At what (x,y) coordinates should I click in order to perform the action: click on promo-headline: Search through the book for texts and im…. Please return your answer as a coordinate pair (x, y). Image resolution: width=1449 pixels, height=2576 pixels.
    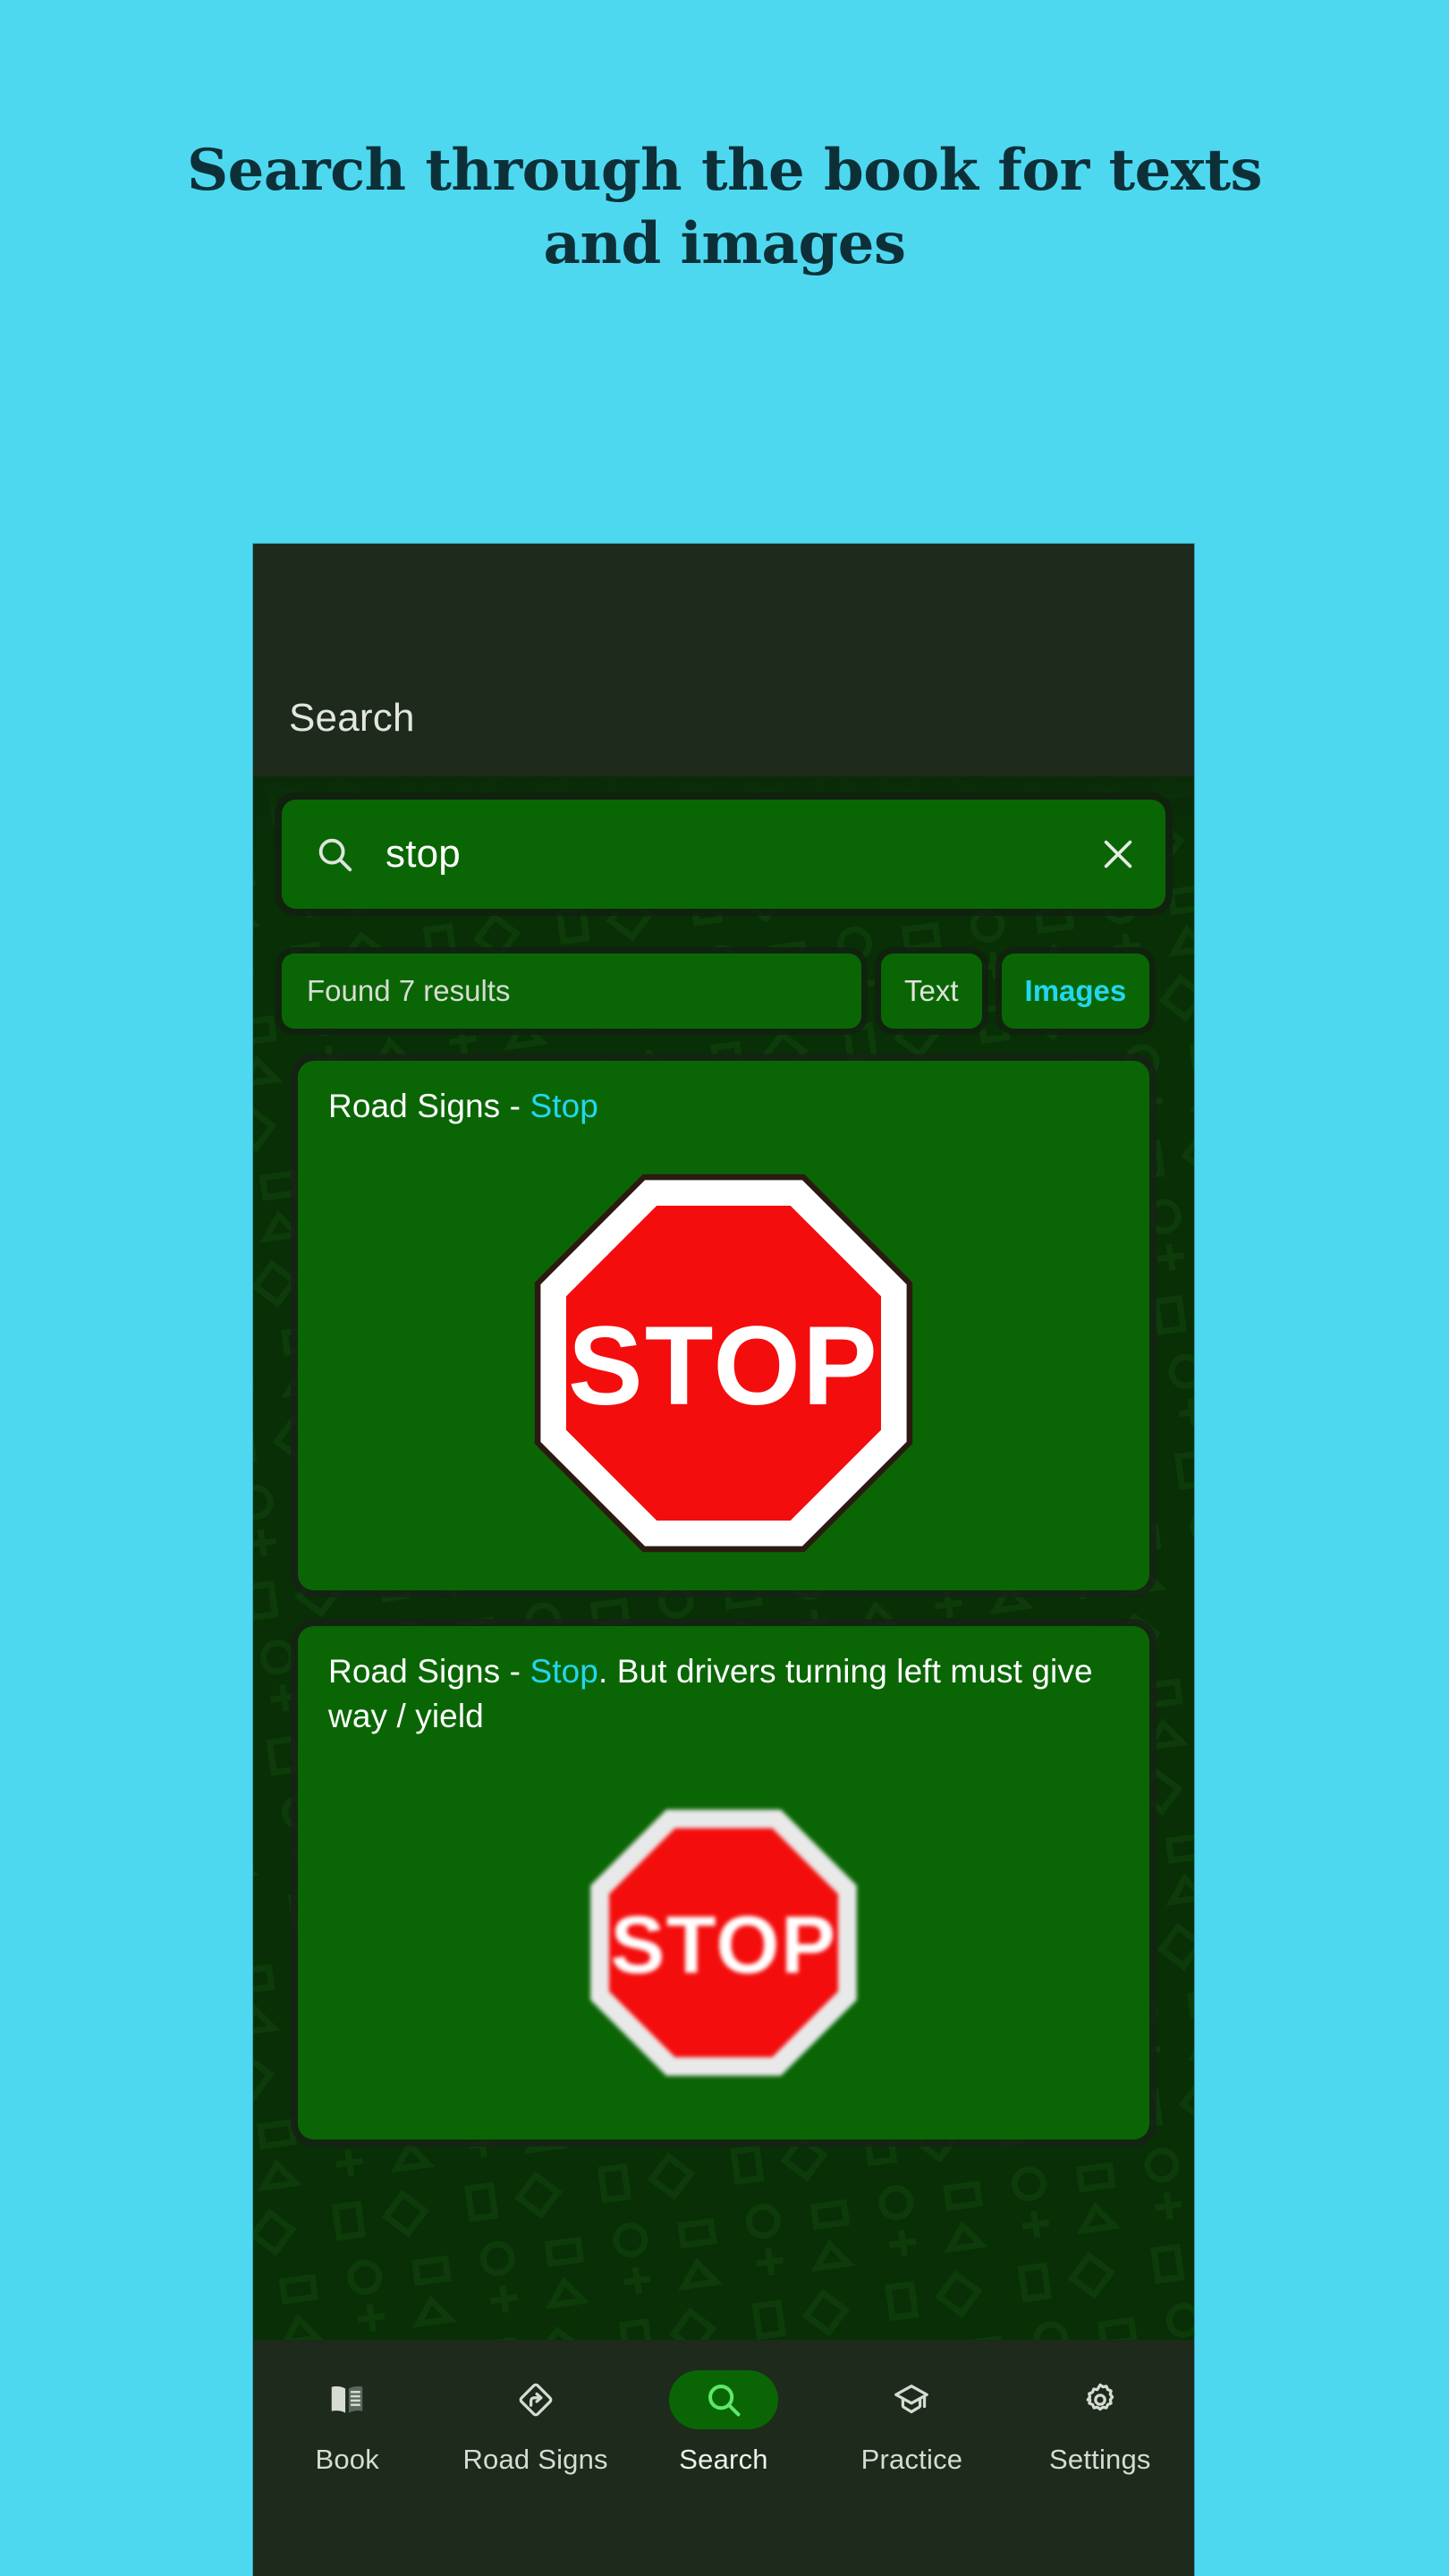
    Looking at the image, I should click on (724, 207).